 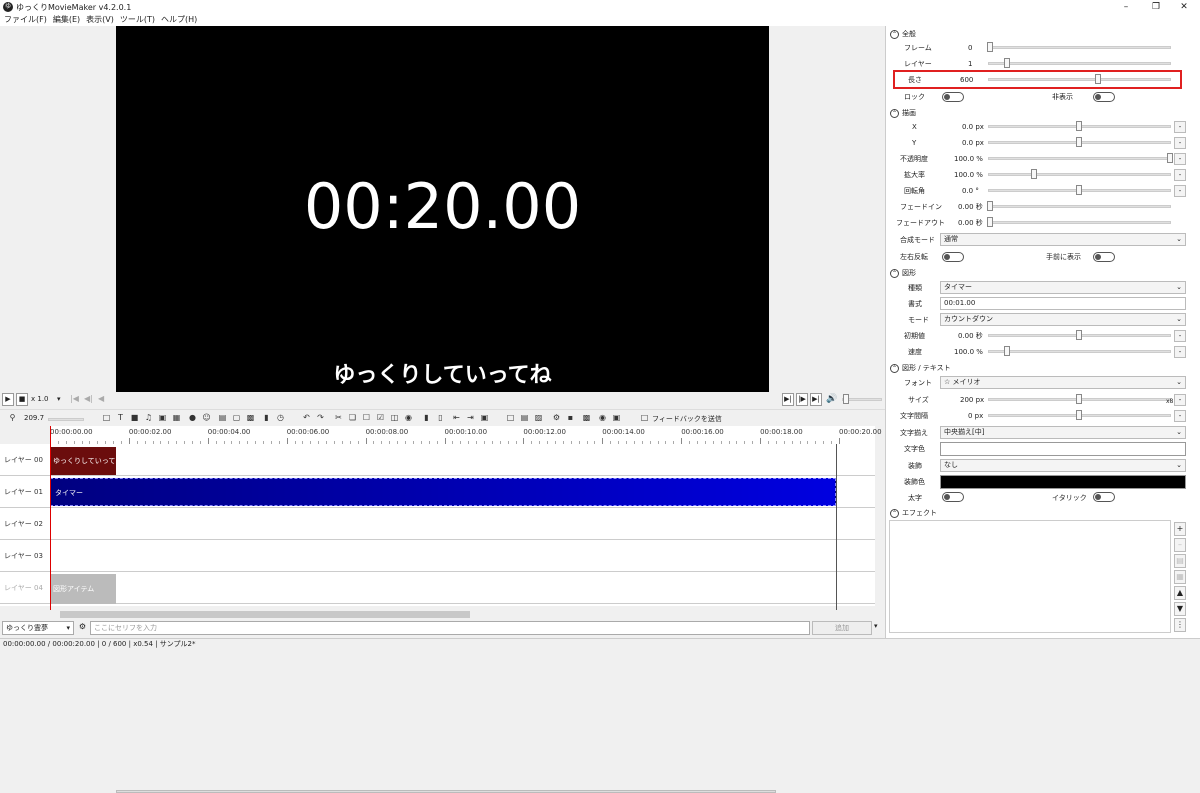 What do you see at coordinates (788, 399) in the screenshot?
I see `step-forward-icon: ▶|` at bounding box center [788, 399].